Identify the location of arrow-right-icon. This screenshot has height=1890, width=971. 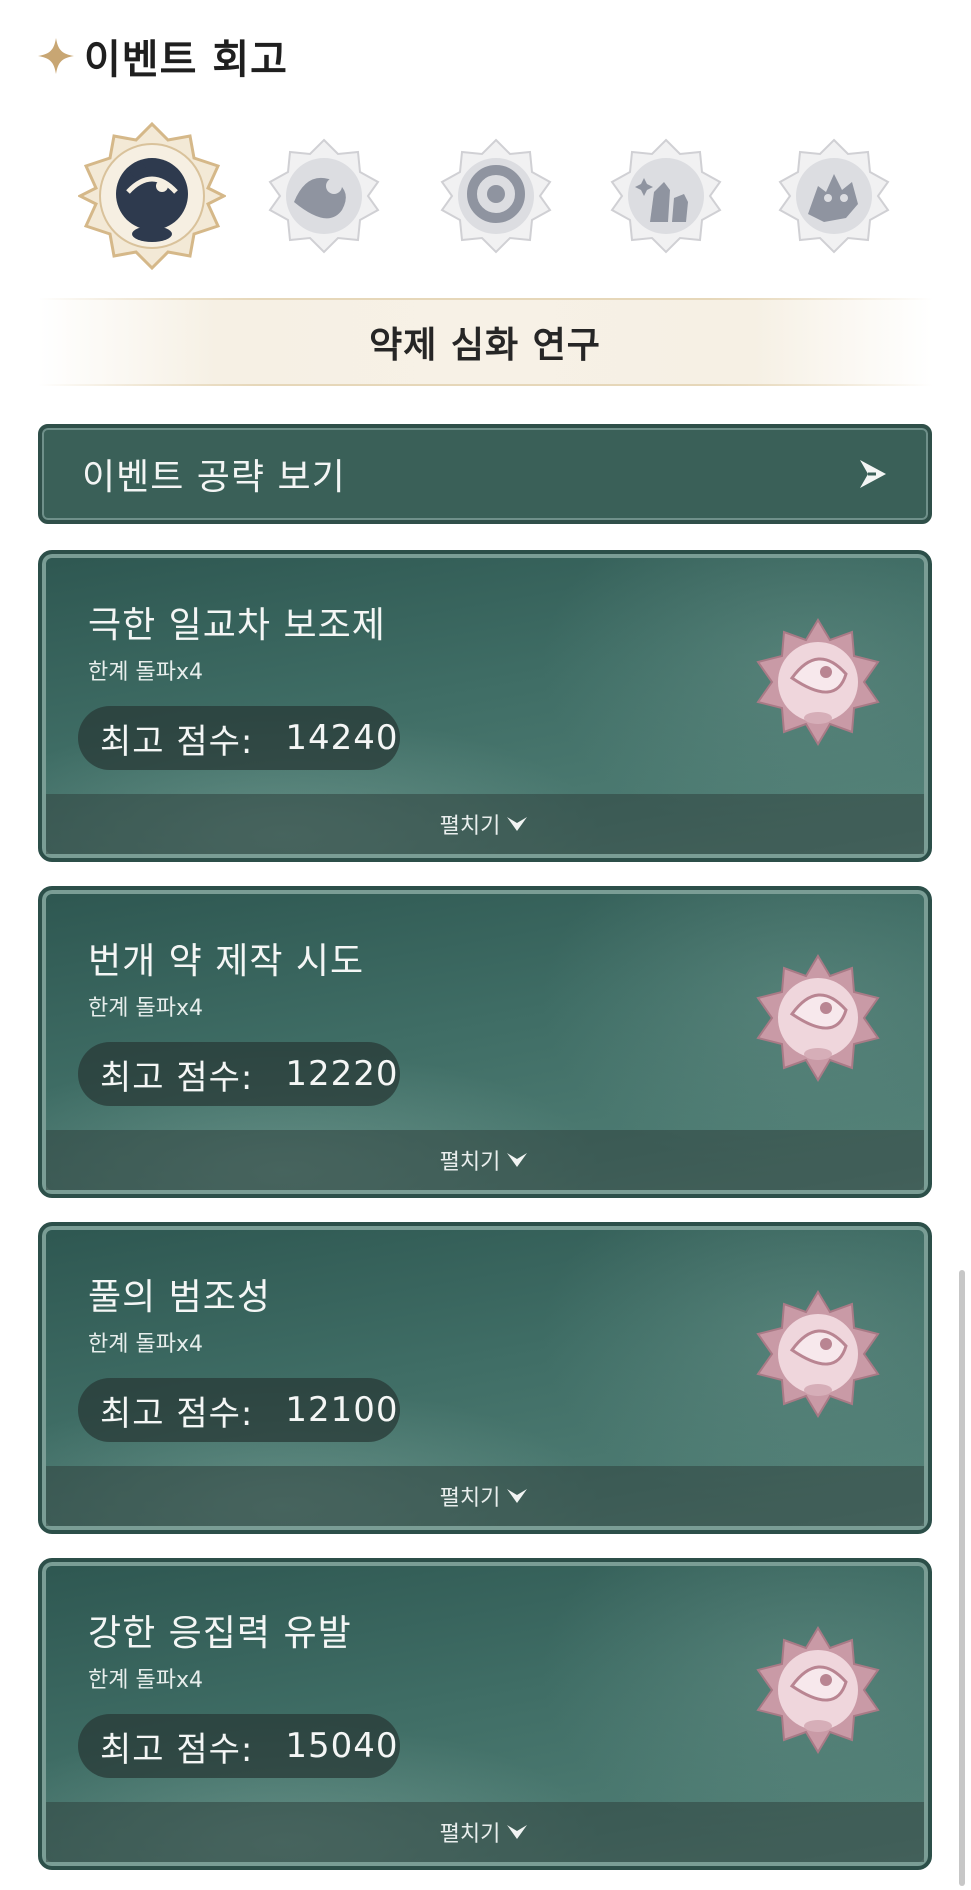
(873, 474).